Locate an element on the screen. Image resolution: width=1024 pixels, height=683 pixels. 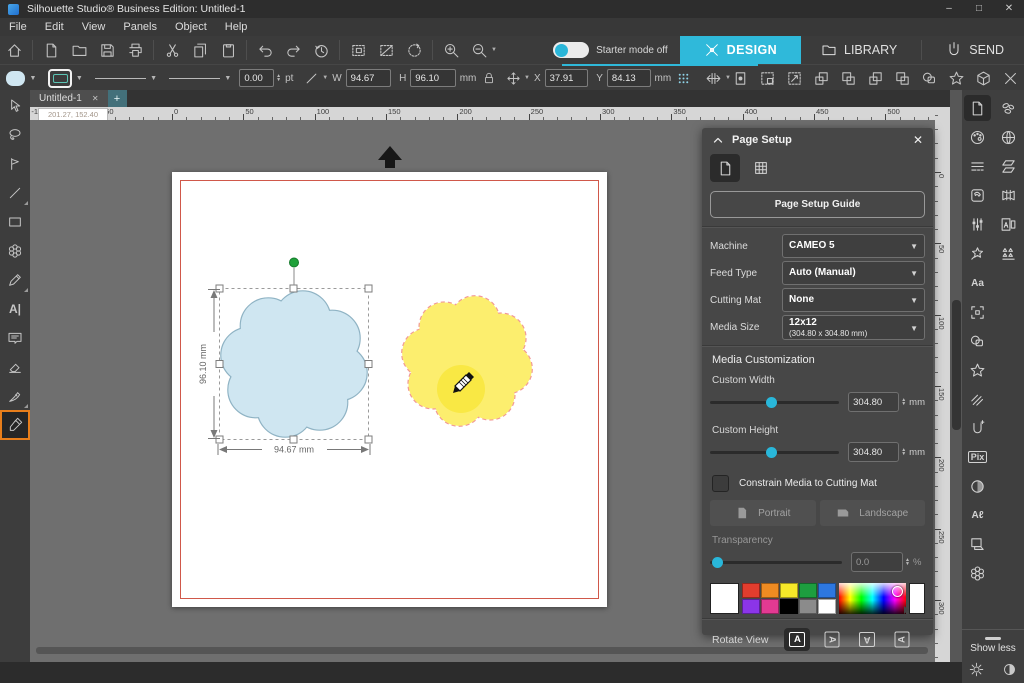
page-setup-guide-button: Page Setup Guide is located at coordinates (817, 204).